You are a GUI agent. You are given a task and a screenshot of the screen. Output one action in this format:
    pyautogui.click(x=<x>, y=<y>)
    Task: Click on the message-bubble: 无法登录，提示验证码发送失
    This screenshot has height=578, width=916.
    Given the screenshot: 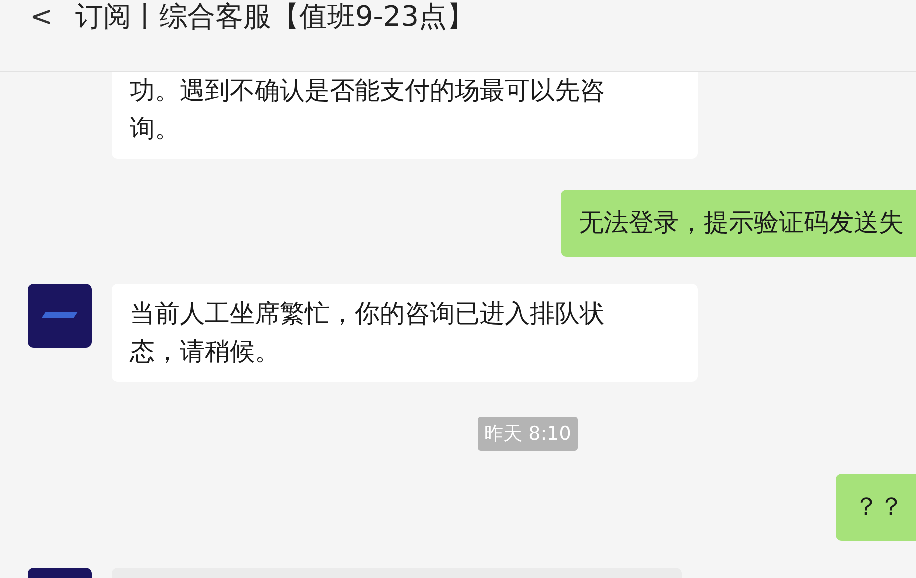 What is the action you would take?
    pyautogui.click(x=738, y=223)
    